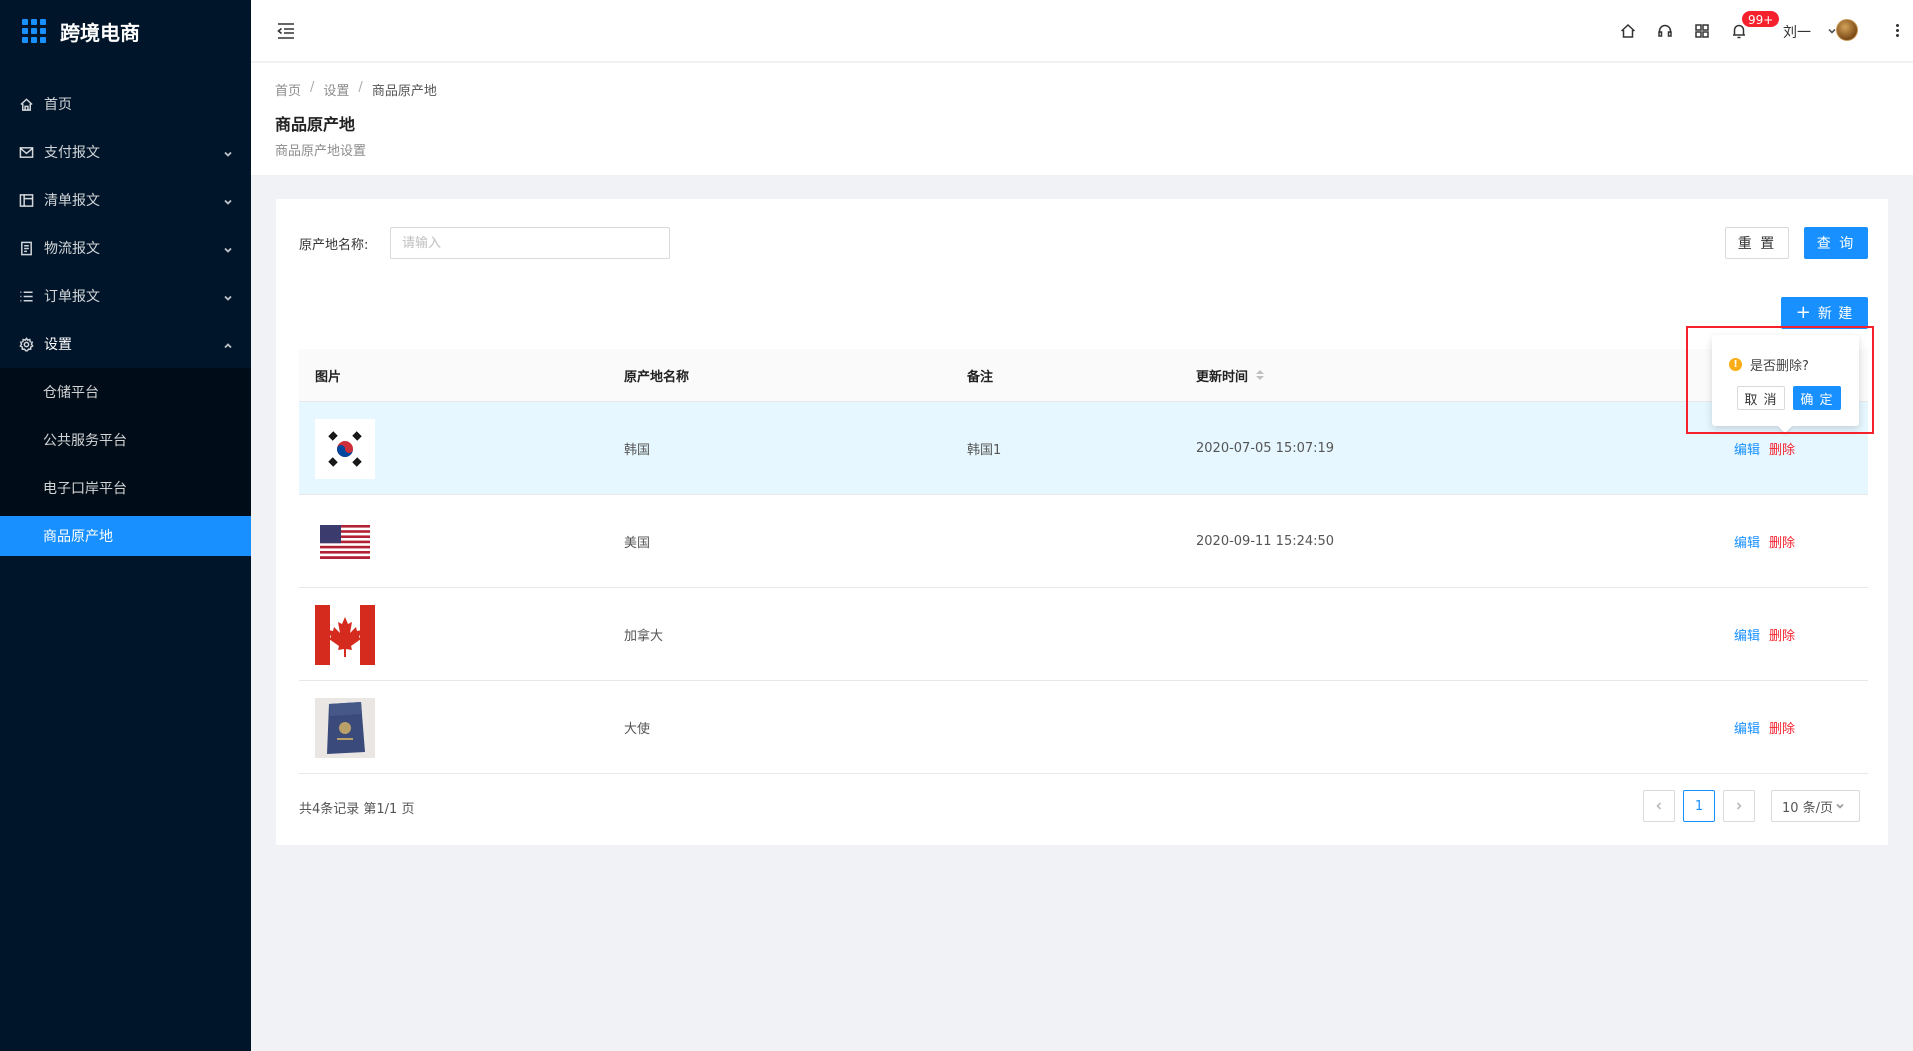 This screenshot has width=1913, height=1051. Describe the element at coordinates (125, 248) in the screenshot. I see `sidebar-item-logistics: 物流报文` at that location.